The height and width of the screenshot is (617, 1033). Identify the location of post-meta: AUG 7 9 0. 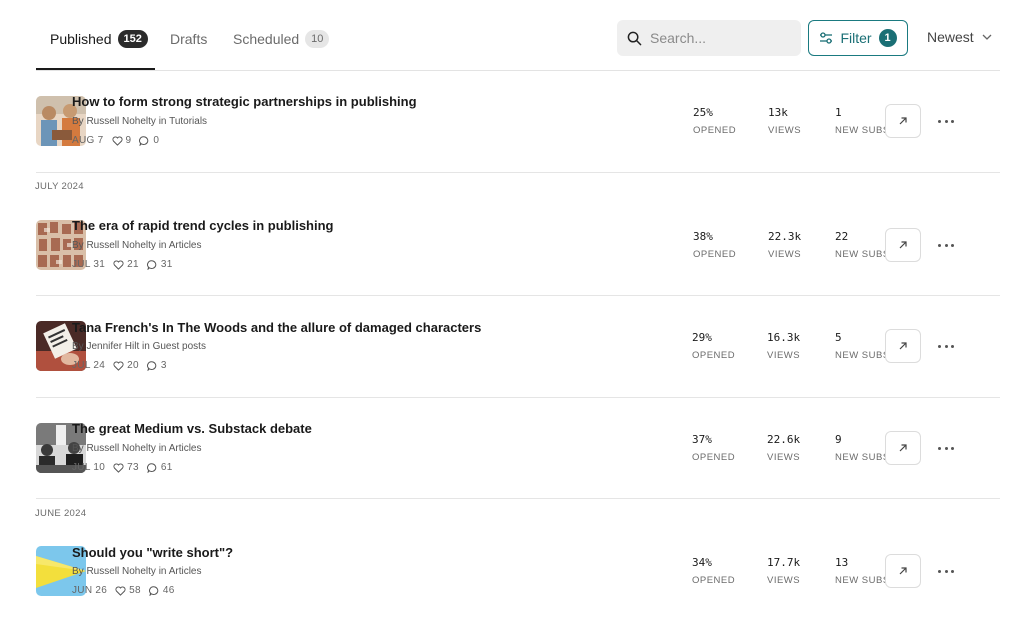
(115, 140).